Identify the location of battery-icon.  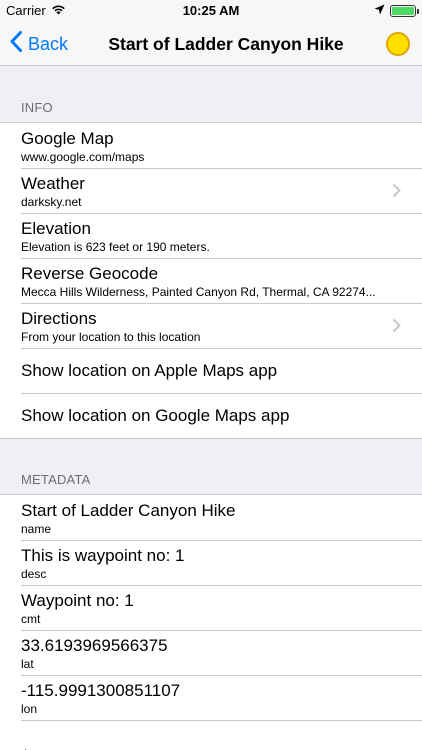
(404, 10).